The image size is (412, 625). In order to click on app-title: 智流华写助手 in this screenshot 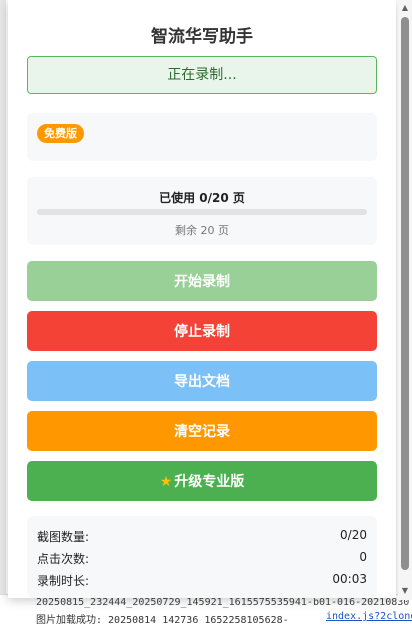, I will do `click(202, 37)`.